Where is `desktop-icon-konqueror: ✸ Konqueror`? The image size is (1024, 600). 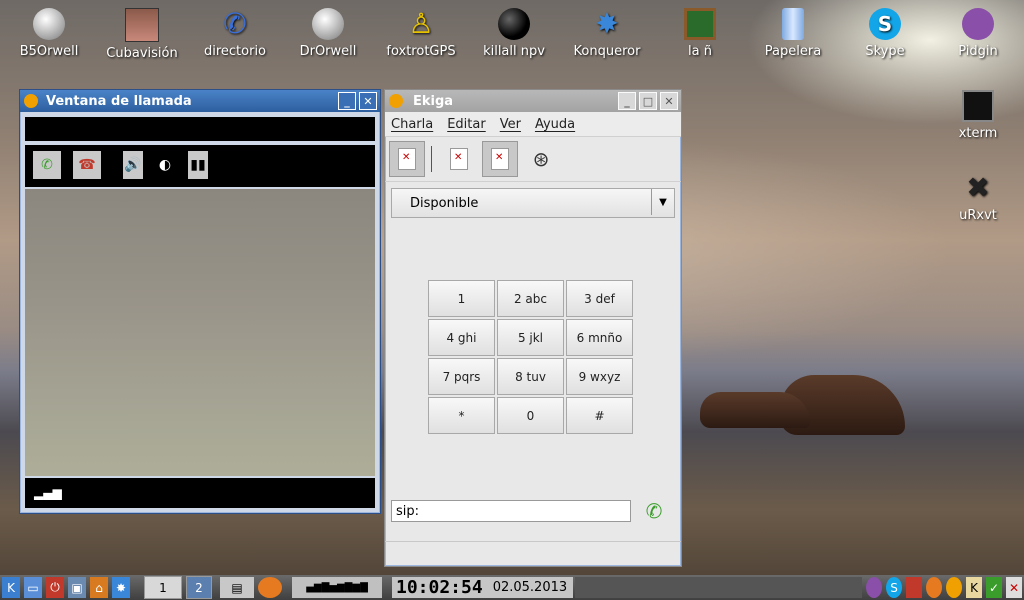 desktop-icon-konqueror: ✸ Konqueror is located at coordinates (607, 33).